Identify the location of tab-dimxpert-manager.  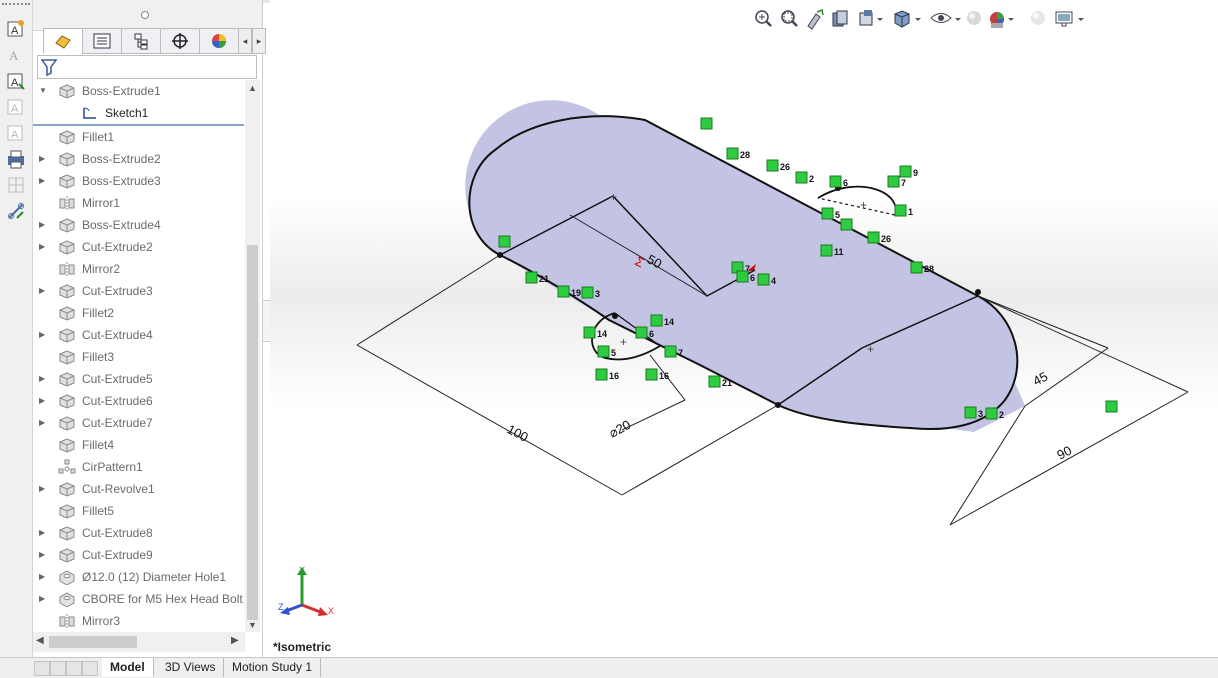
(180, 41).